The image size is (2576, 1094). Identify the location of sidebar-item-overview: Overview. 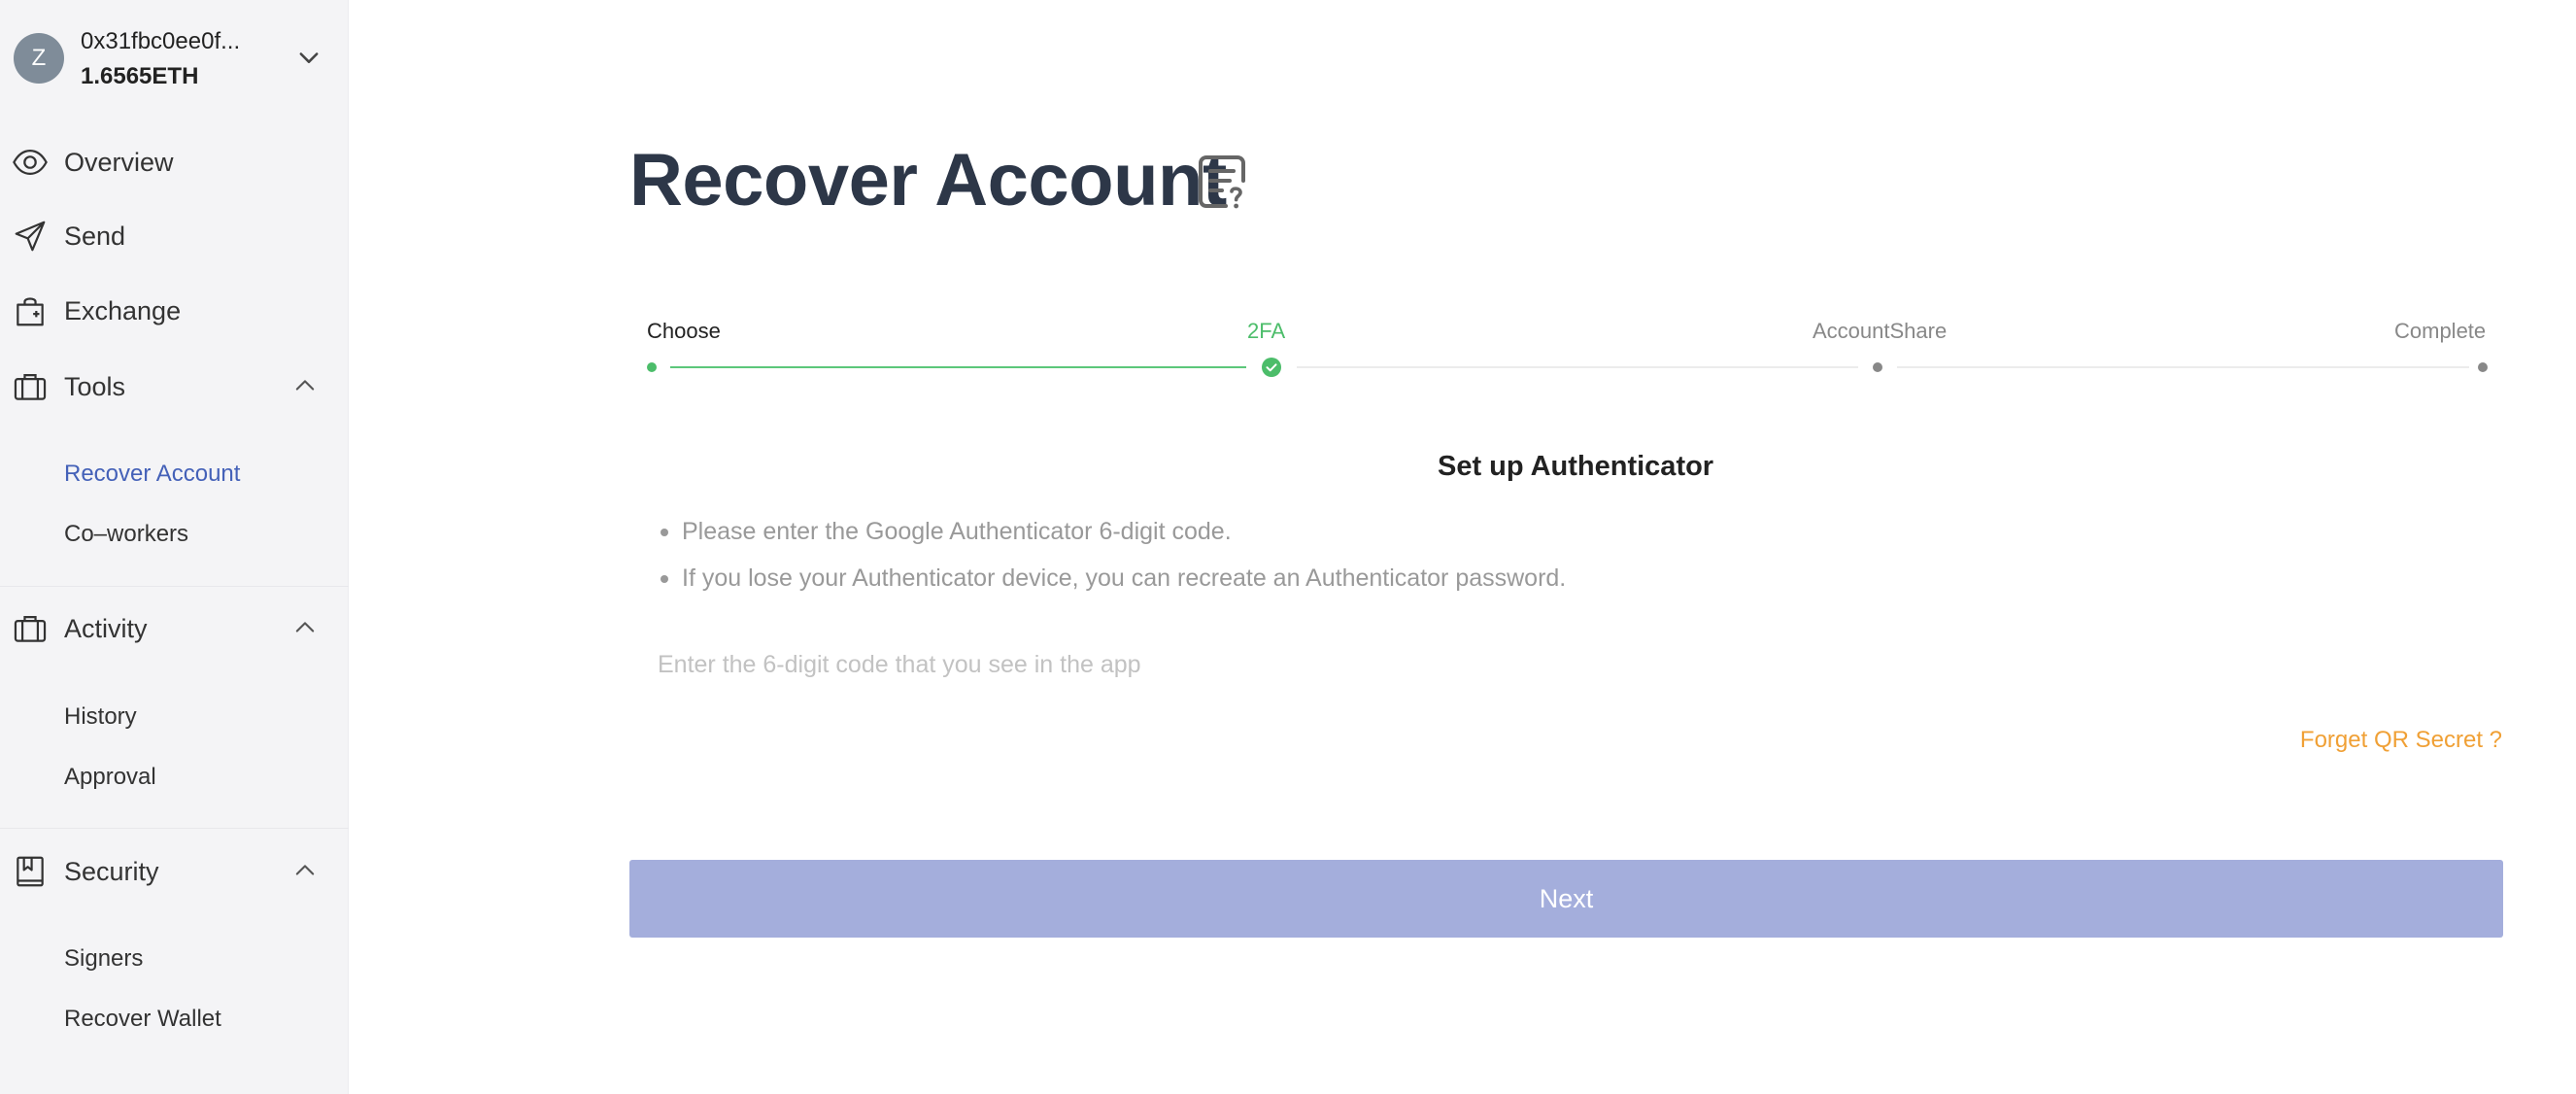
(174, 161).